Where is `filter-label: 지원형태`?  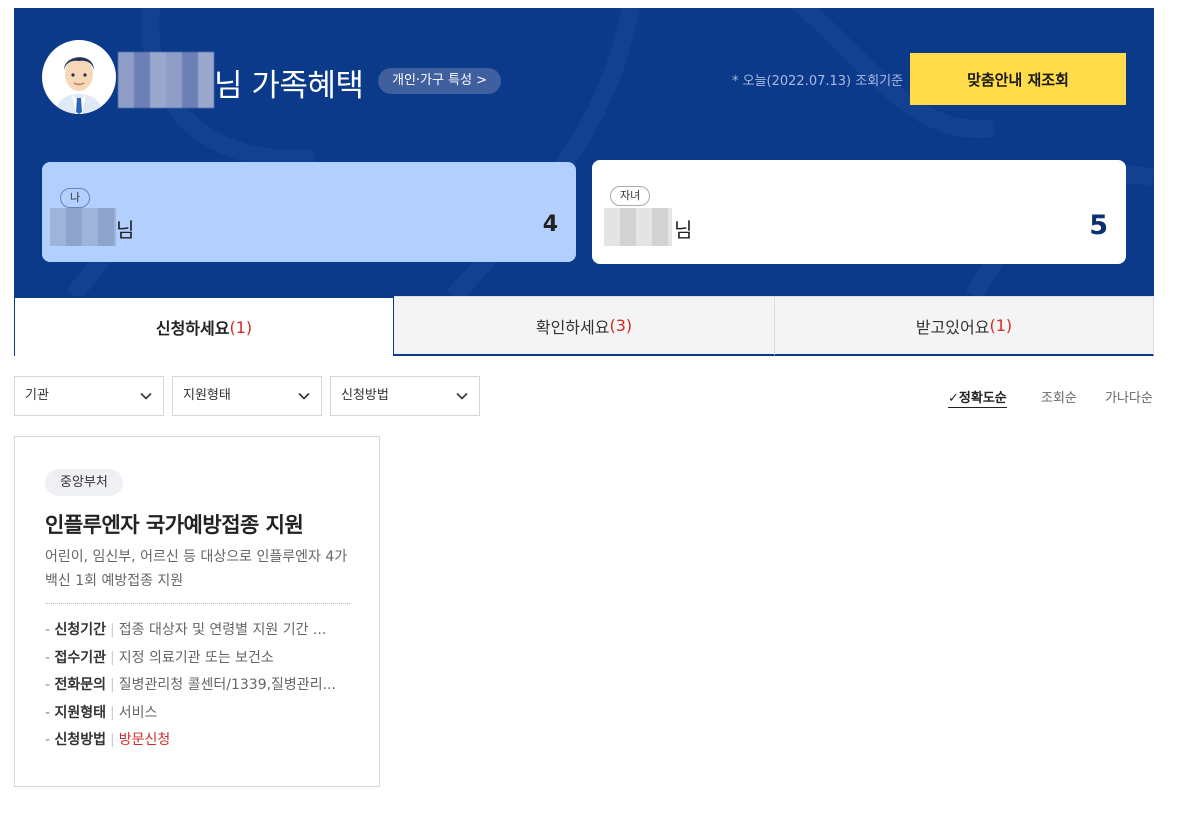 filter-label: 지원형태 is located at coordinates (207, 395).